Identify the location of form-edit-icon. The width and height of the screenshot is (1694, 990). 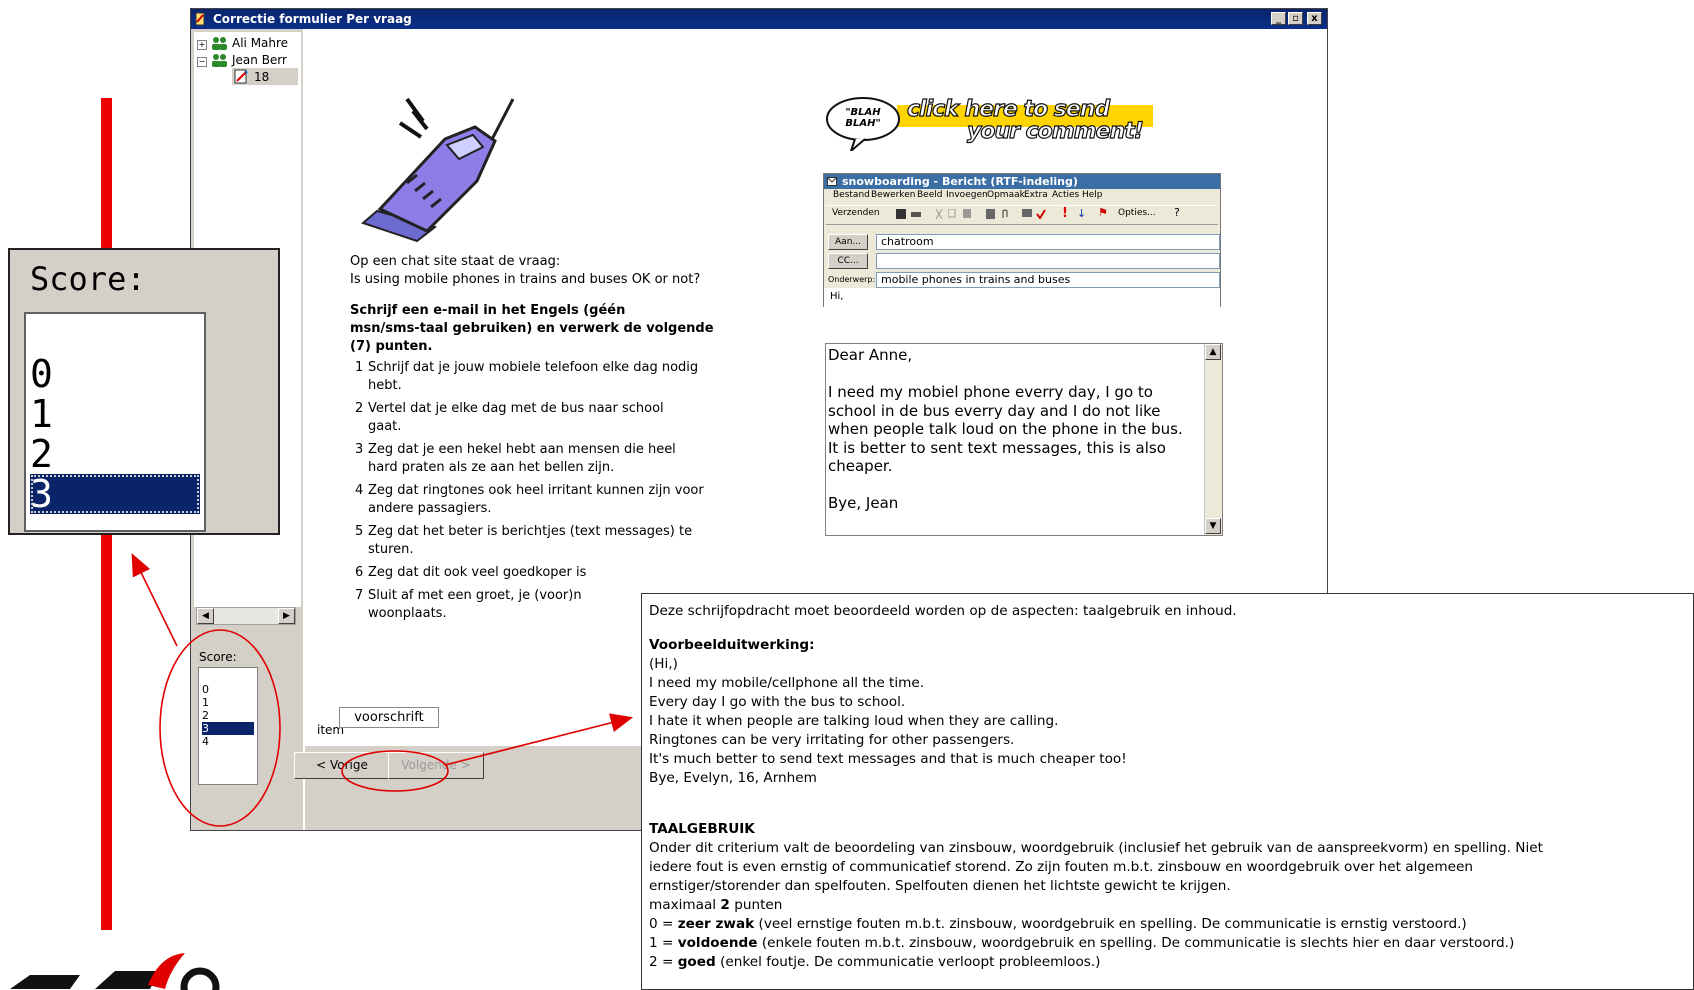
(241, 76).